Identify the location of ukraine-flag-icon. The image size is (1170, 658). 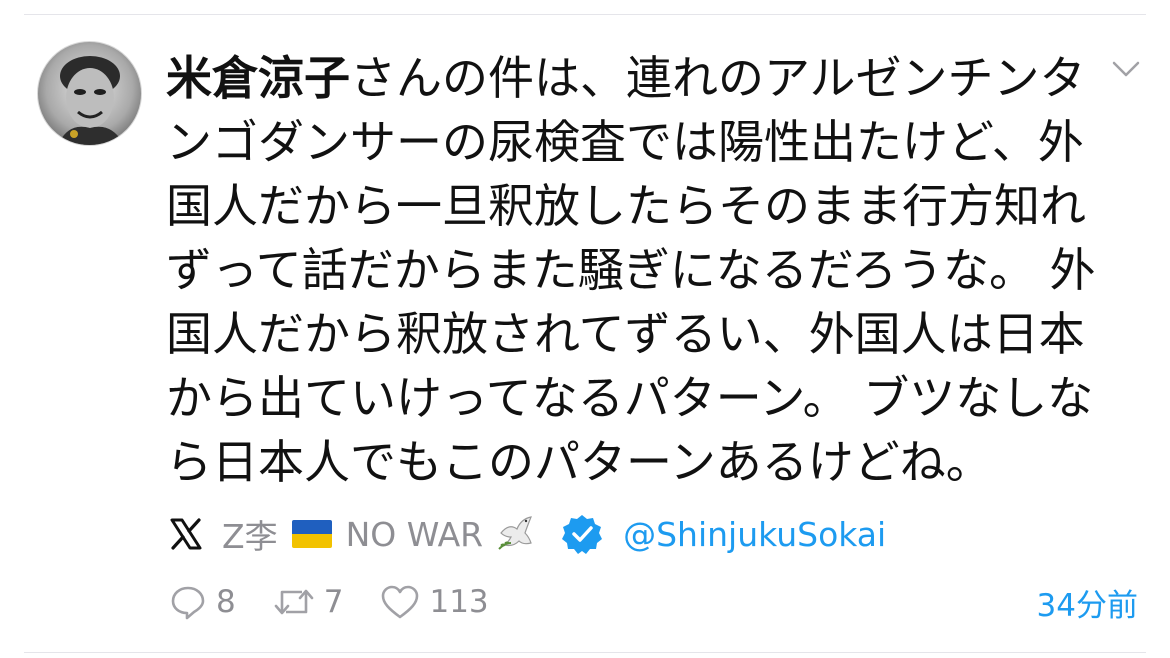
(311, 534).